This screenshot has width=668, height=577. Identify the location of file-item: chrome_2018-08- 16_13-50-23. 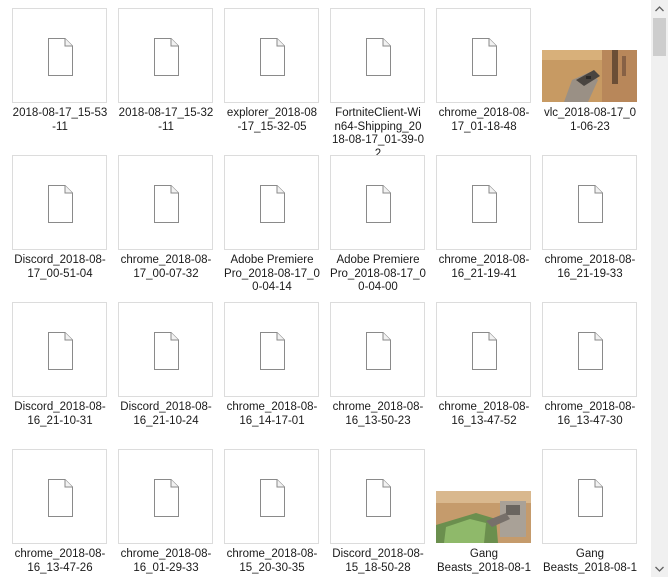
(382, 375).